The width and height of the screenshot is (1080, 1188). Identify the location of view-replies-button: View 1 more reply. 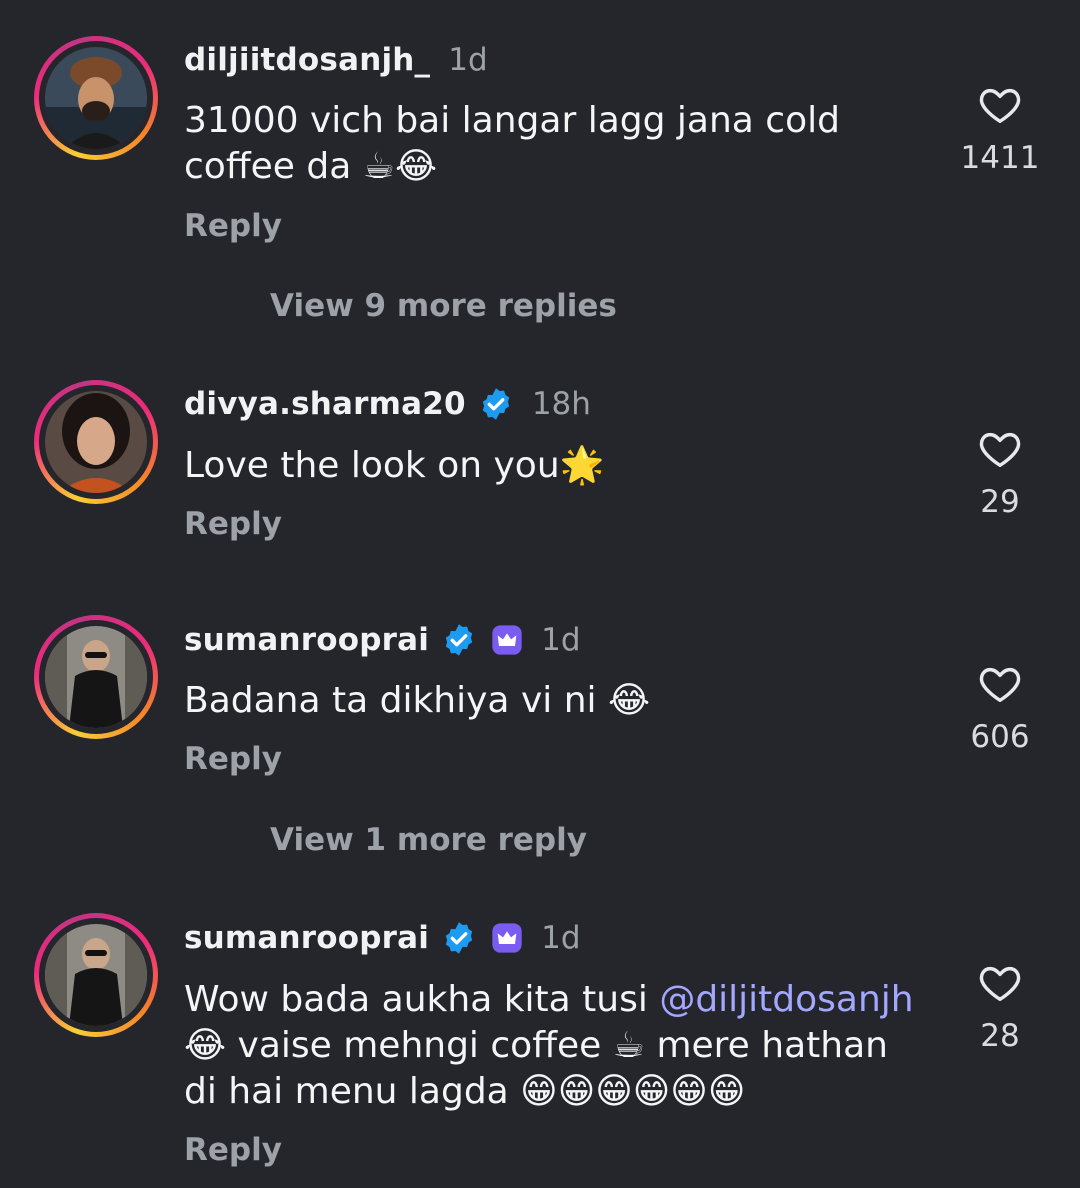
(428, 840).